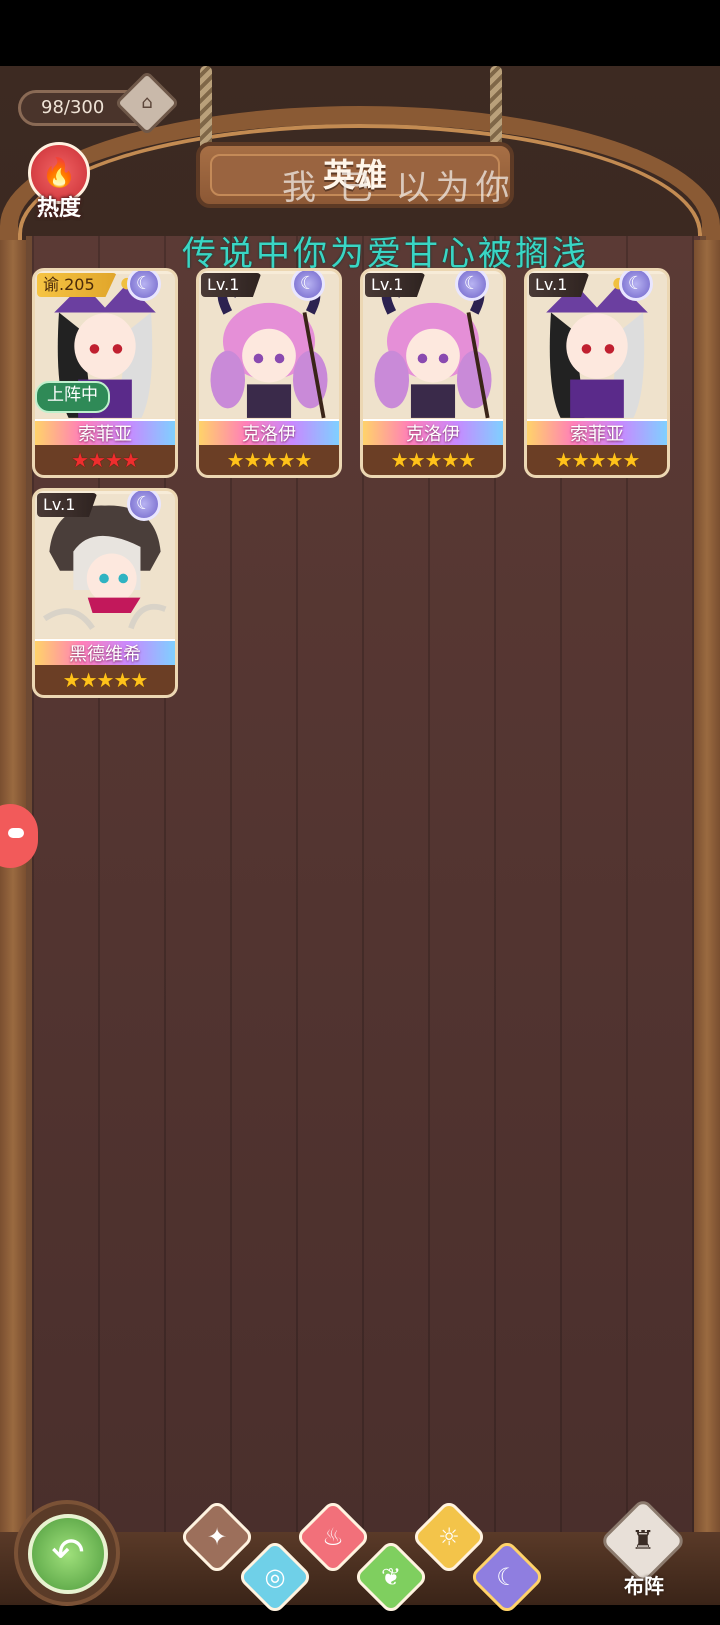  I want to click on hero-capacity-text: 98/300, so click(73, 107).